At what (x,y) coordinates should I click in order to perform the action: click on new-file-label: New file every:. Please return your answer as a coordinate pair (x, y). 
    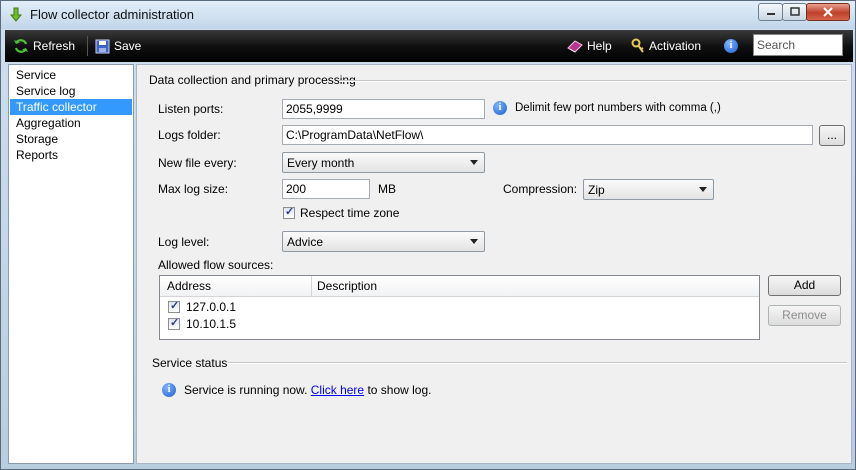
    Looking at the image, I should click on (197, 163).